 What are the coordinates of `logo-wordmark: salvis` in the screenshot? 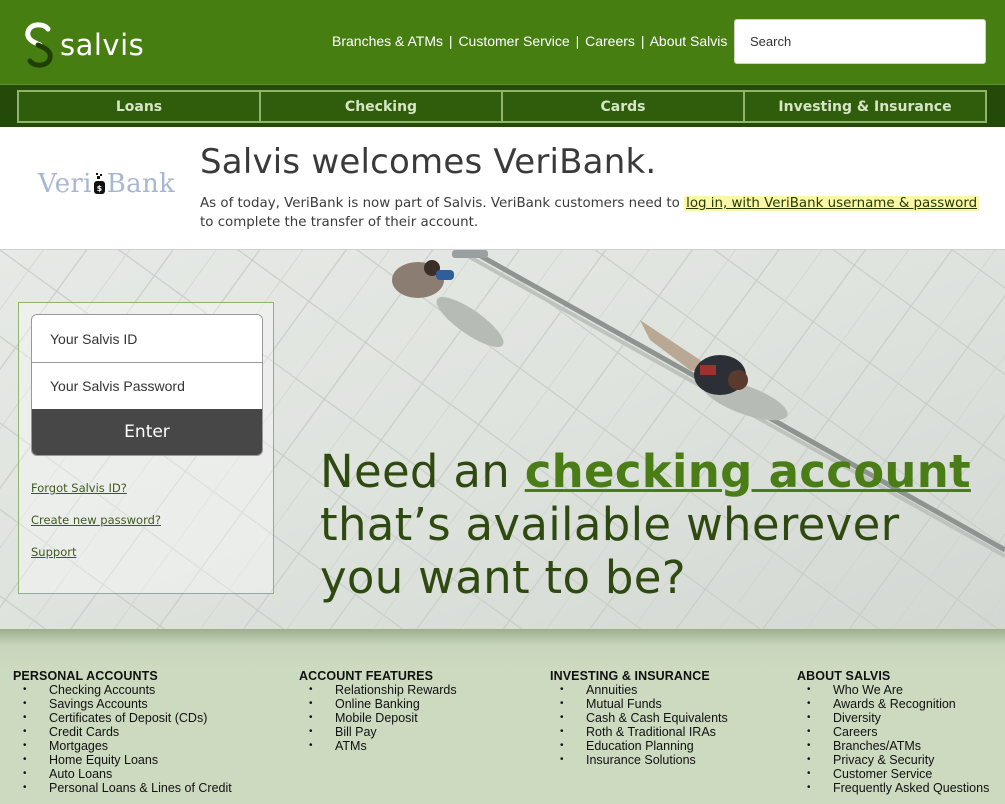 It's located at (102, 45).